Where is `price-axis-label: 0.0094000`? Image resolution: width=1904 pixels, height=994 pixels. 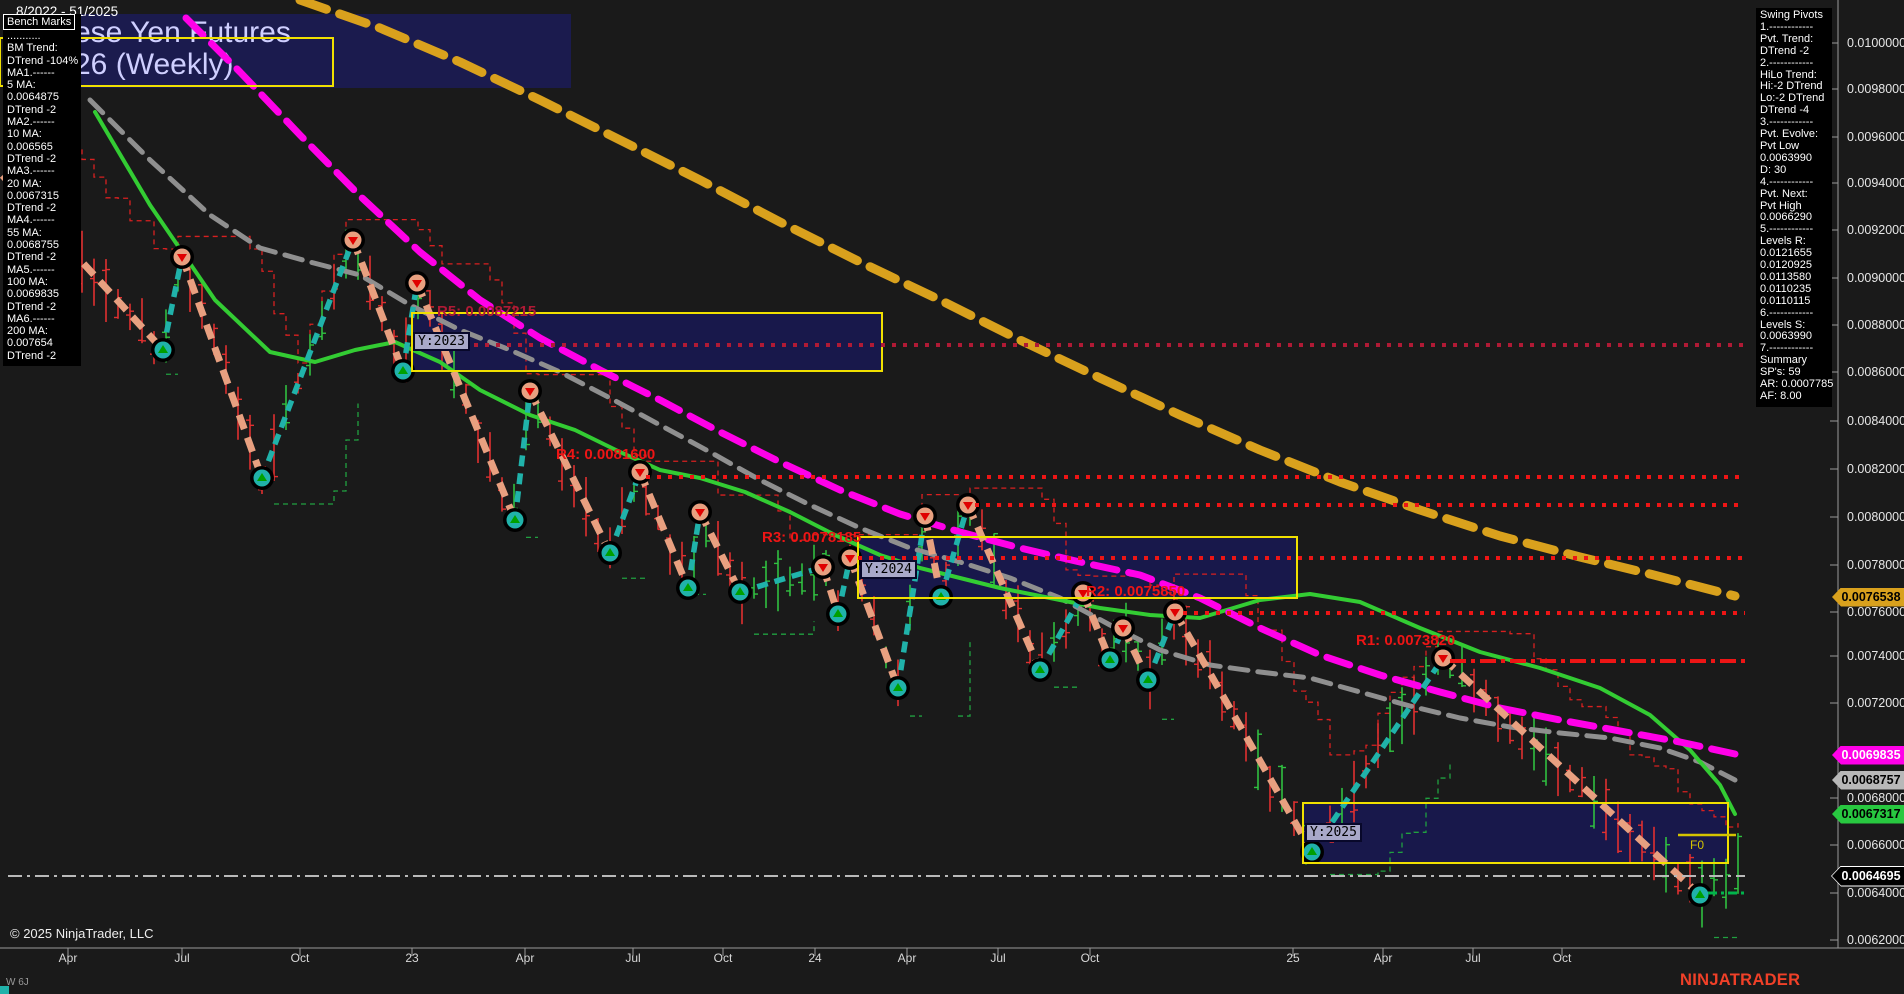 price-axis-label: 0.0094000 is located at coordinates (1875, 183).